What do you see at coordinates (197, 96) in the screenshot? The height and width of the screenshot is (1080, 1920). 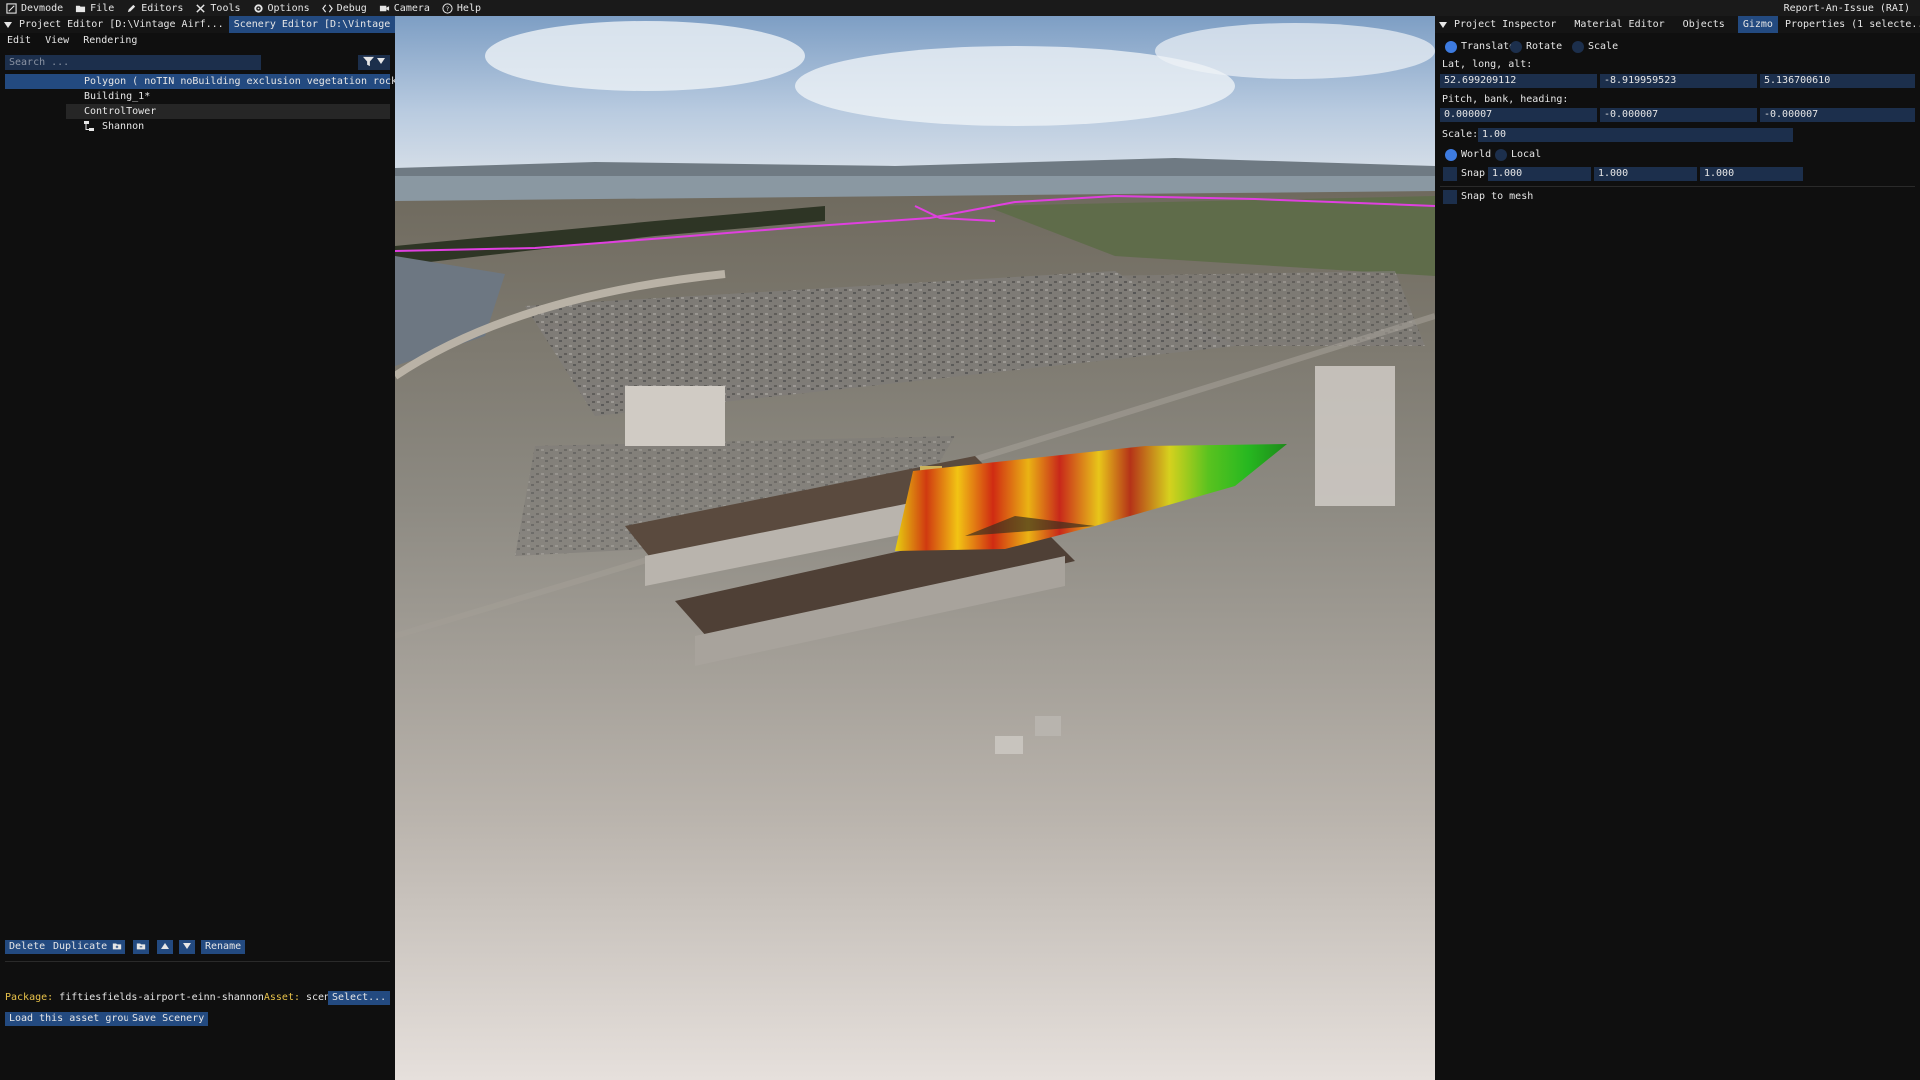 I see `tree-item-building: Building_1*` at bounding box center [197, 96].